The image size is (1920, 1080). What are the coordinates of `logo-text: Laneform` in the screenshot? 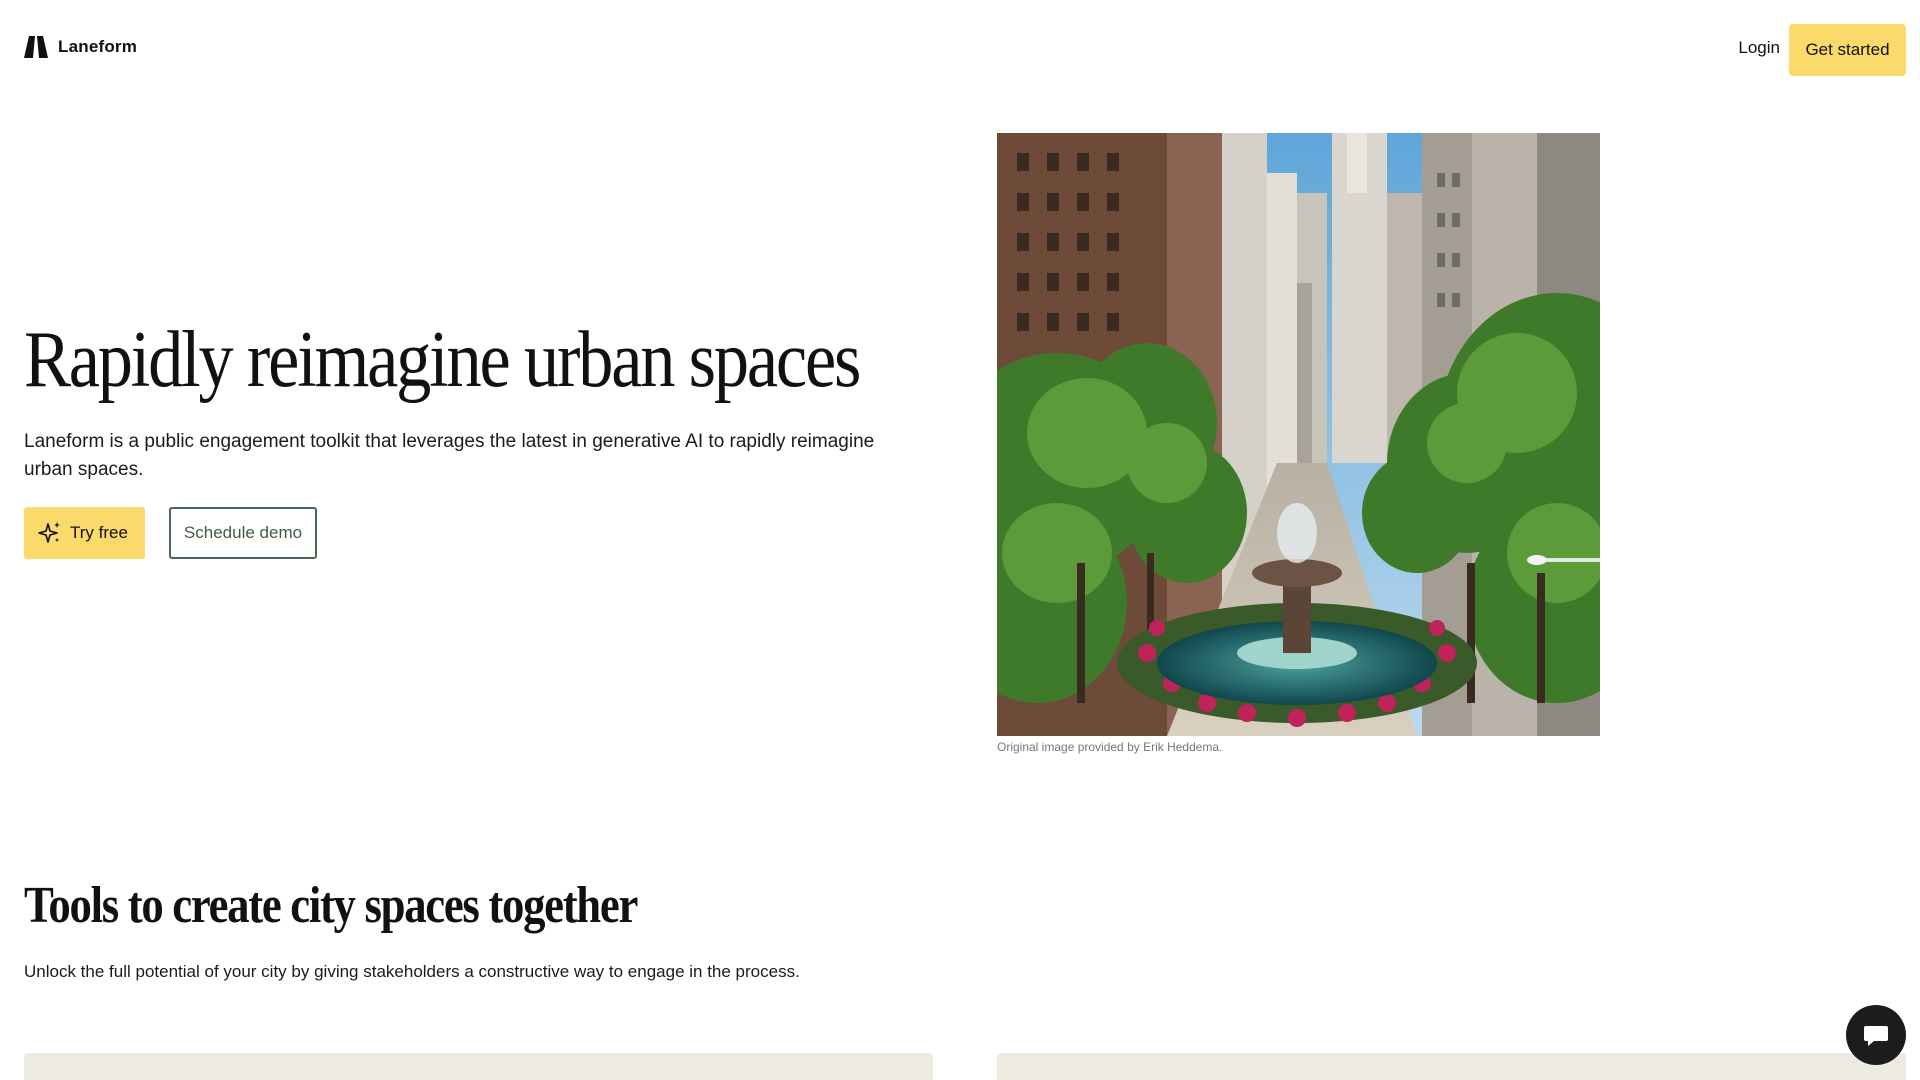 It's located at (98, 46).